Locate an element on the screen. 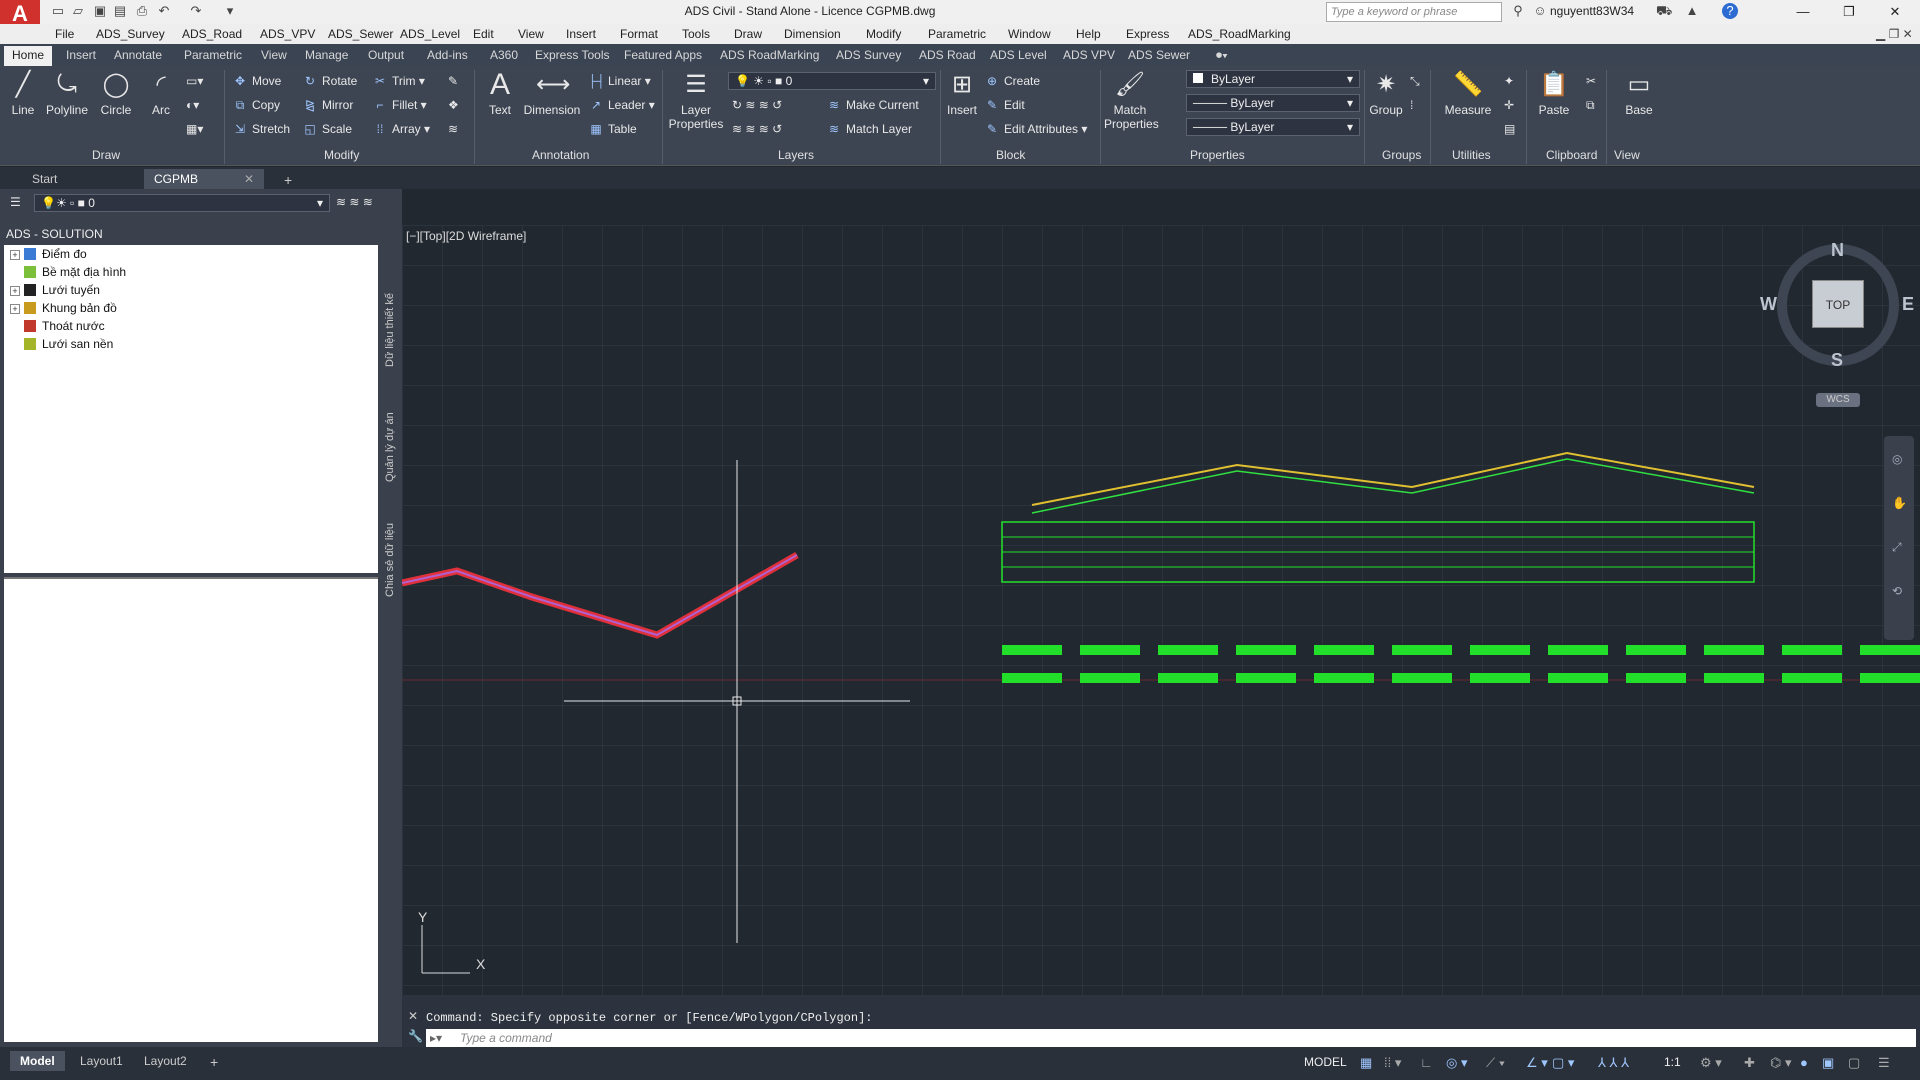 The image size is (1920, 1080). edit-block-button: ✎ Edit is located at coordinates (1004, 105).